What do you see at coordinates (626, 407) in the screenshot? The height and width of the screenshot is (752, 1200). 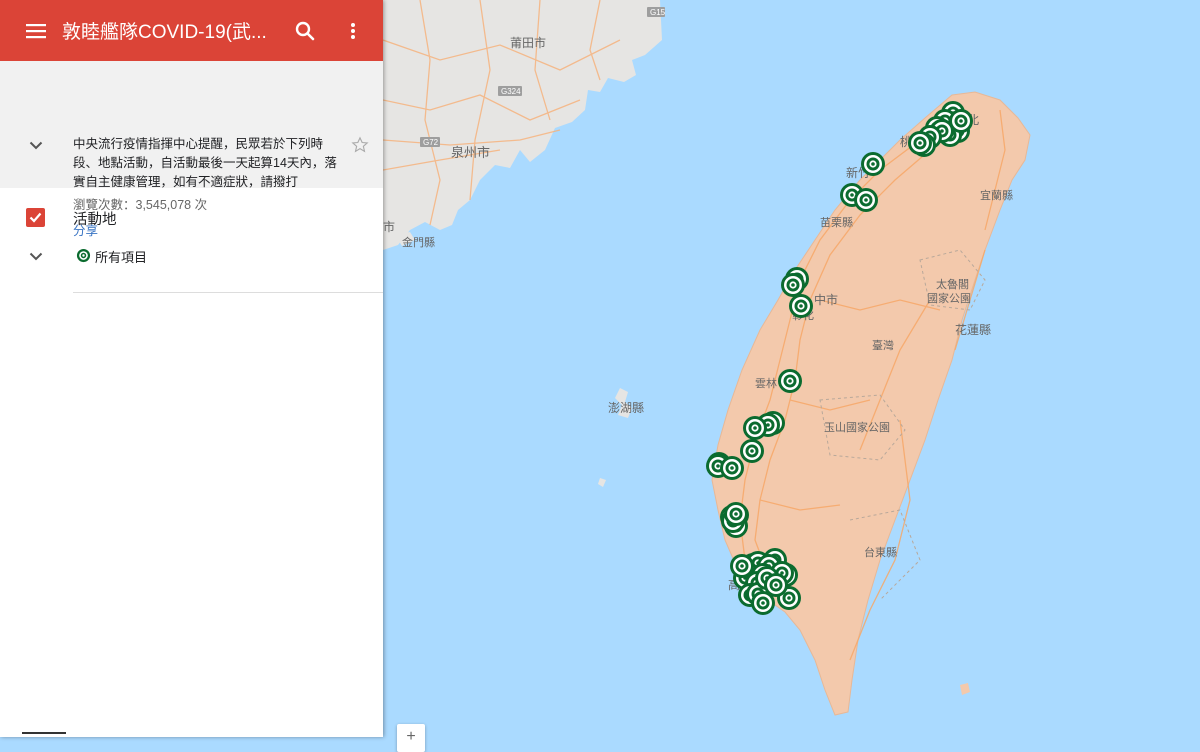 I see `map-label: 澎湖縣` at bounding box center [626, 407].